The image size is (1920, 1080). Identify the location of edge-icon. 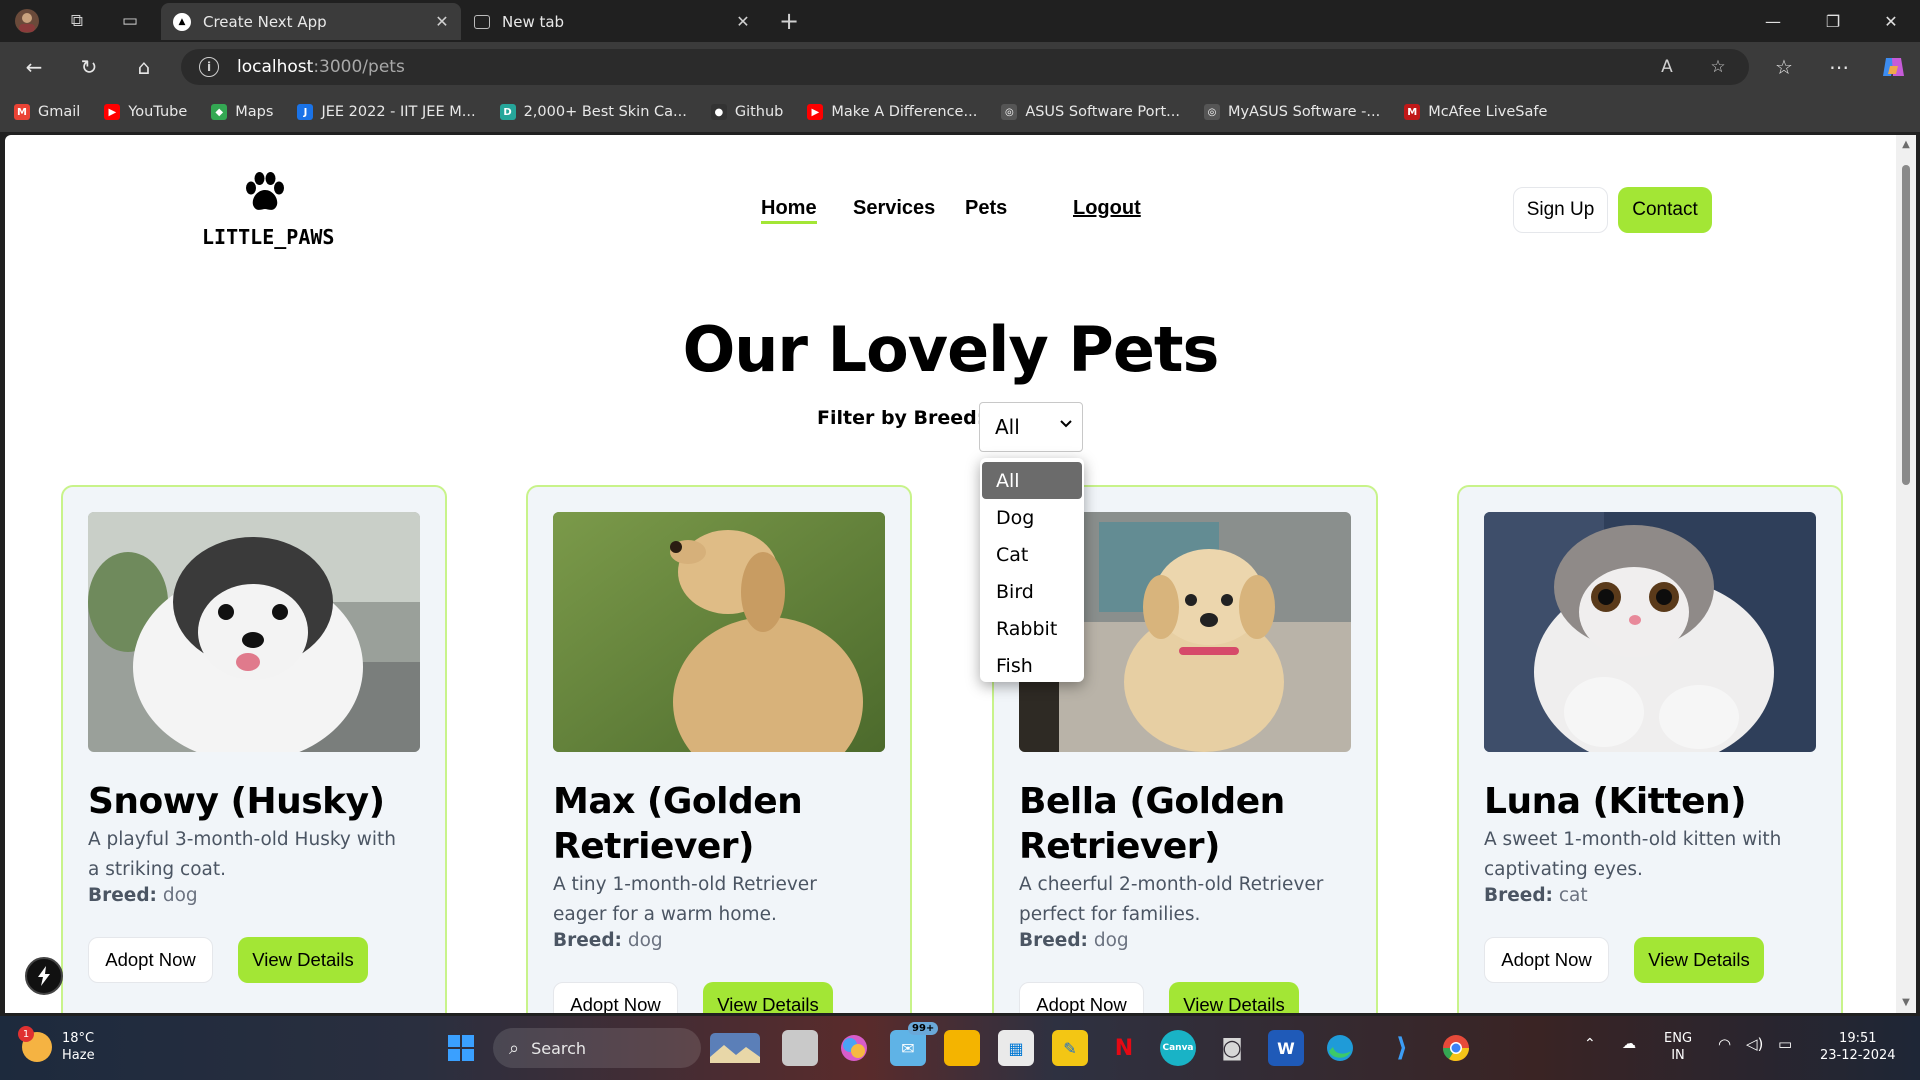
(1340, 1048).